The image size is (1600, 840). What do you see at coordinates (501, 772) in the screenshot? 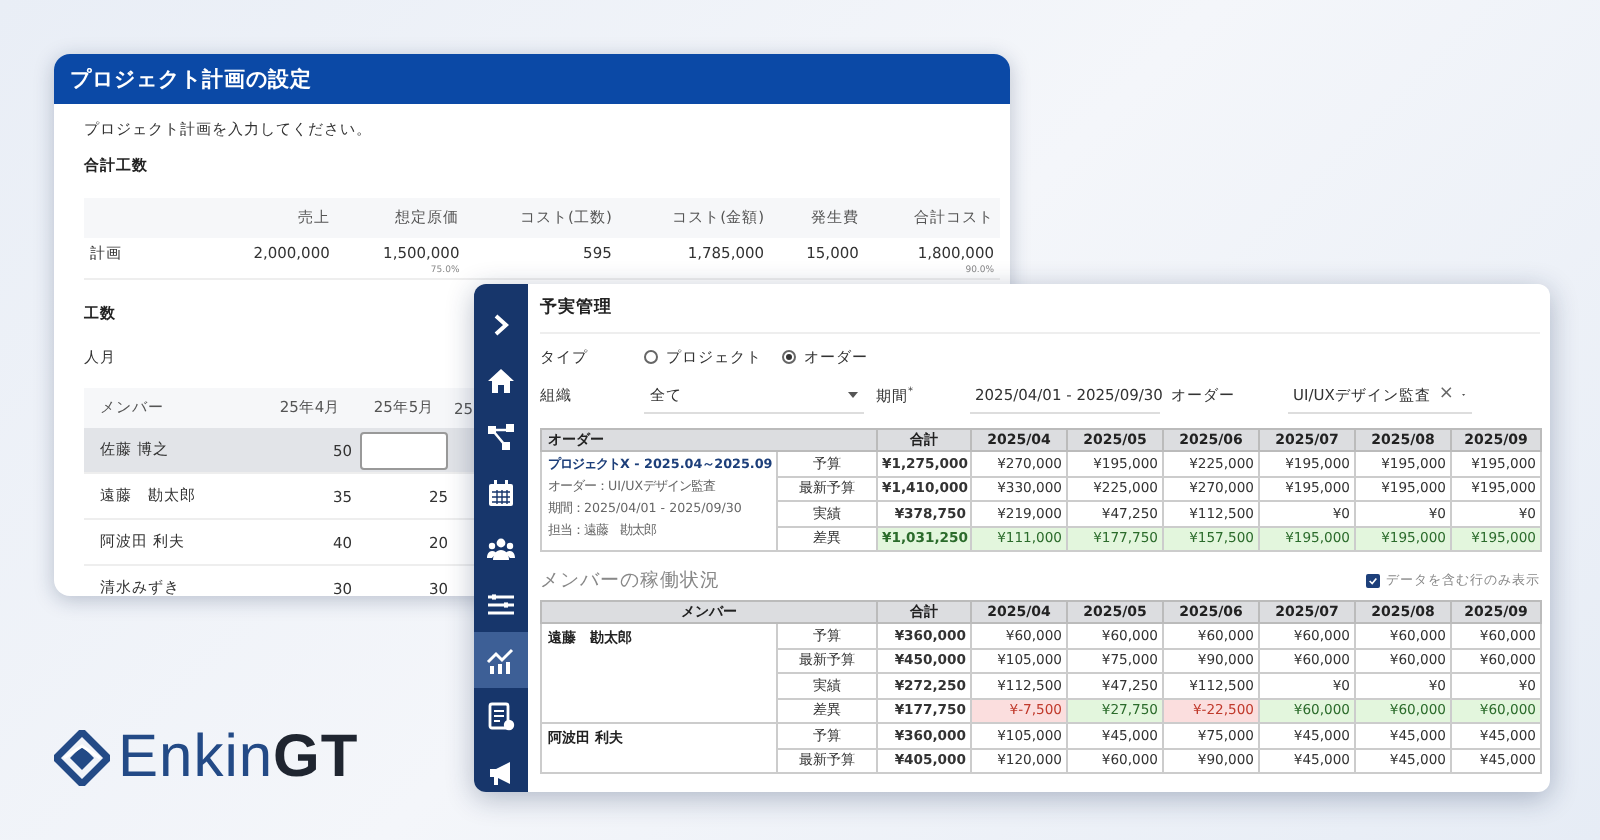
I see `megaphone-icon` at bounding box center [501, 772].